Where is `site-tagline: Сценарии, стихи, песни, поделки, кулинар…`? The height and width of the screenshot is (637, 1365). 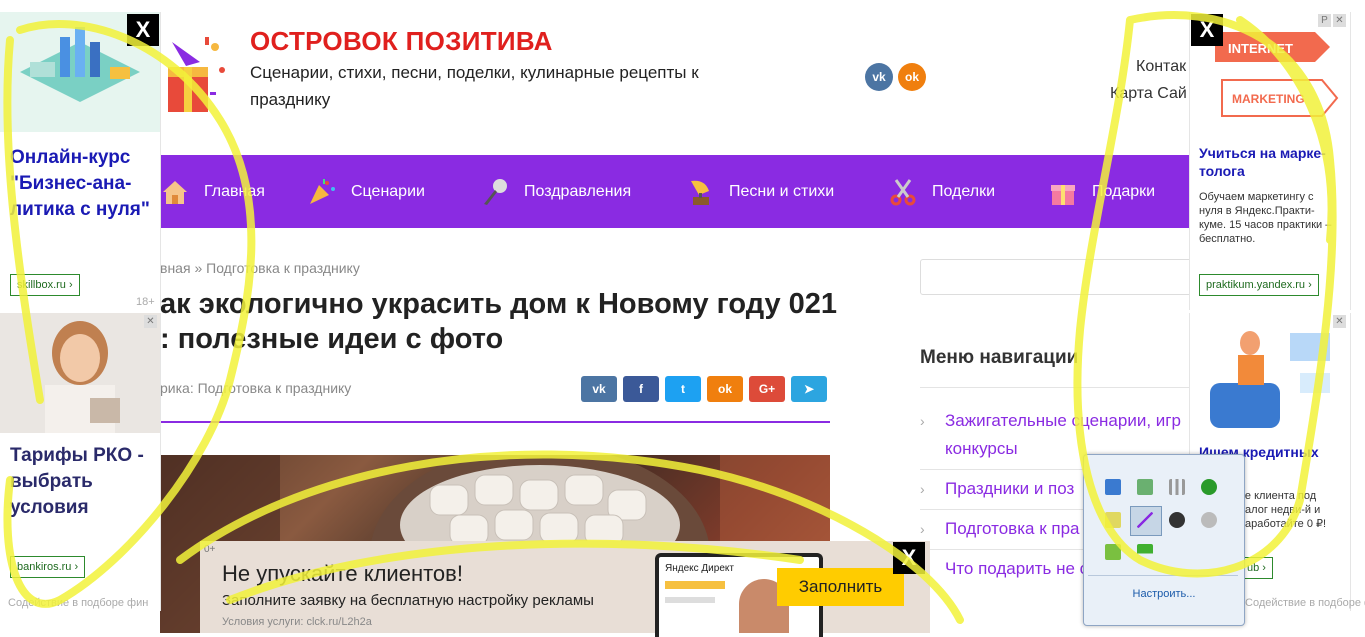 site-tagline: Сценарии, стихи, песни, поделки, кулинар… is located at coordinates (474, 86).